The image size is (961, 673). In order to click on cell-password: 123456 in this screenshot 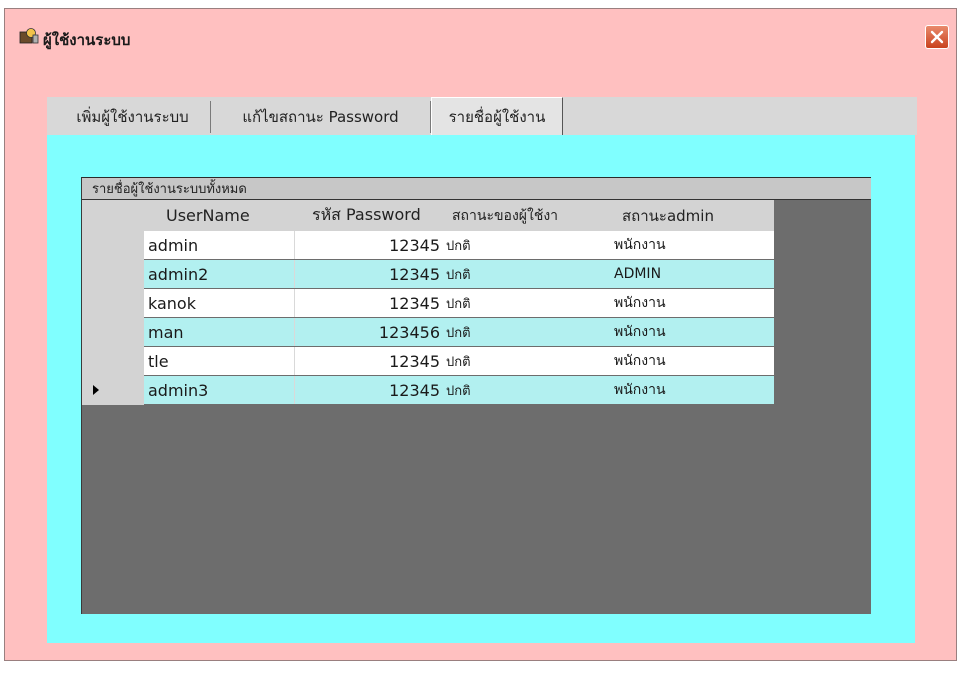, I will do `click(369, 332)`.